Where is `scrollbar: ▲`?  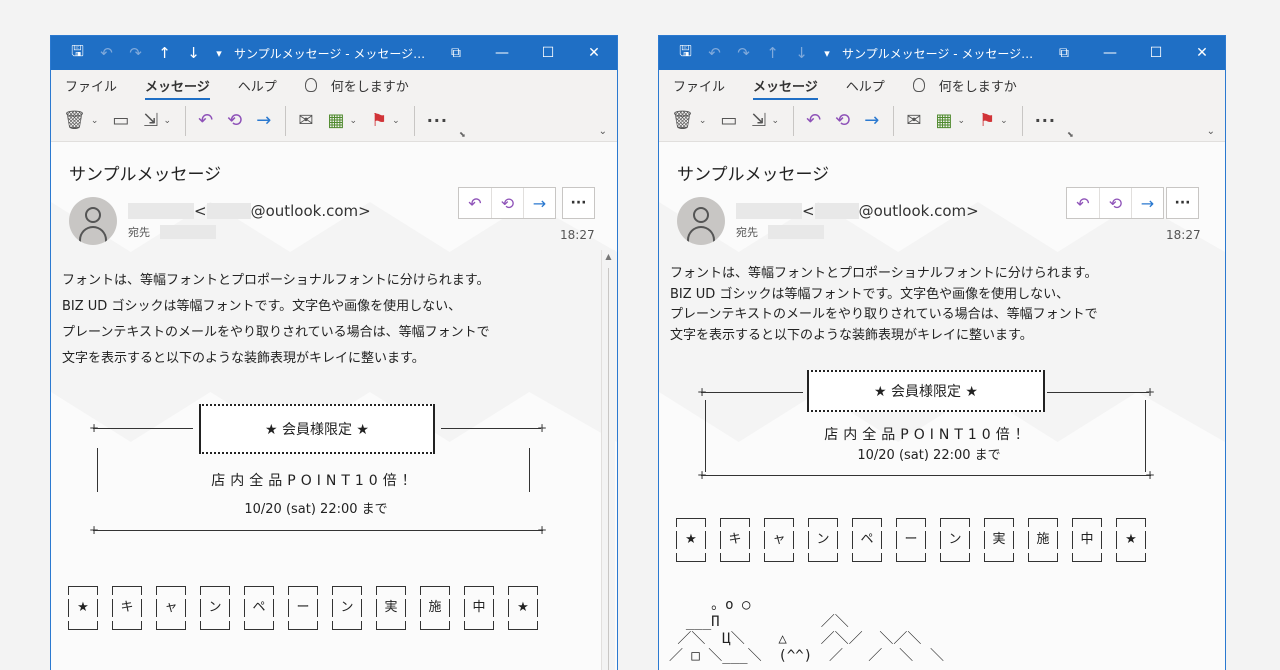 scrollbar: ▲ is located at coordinates (608, 460).